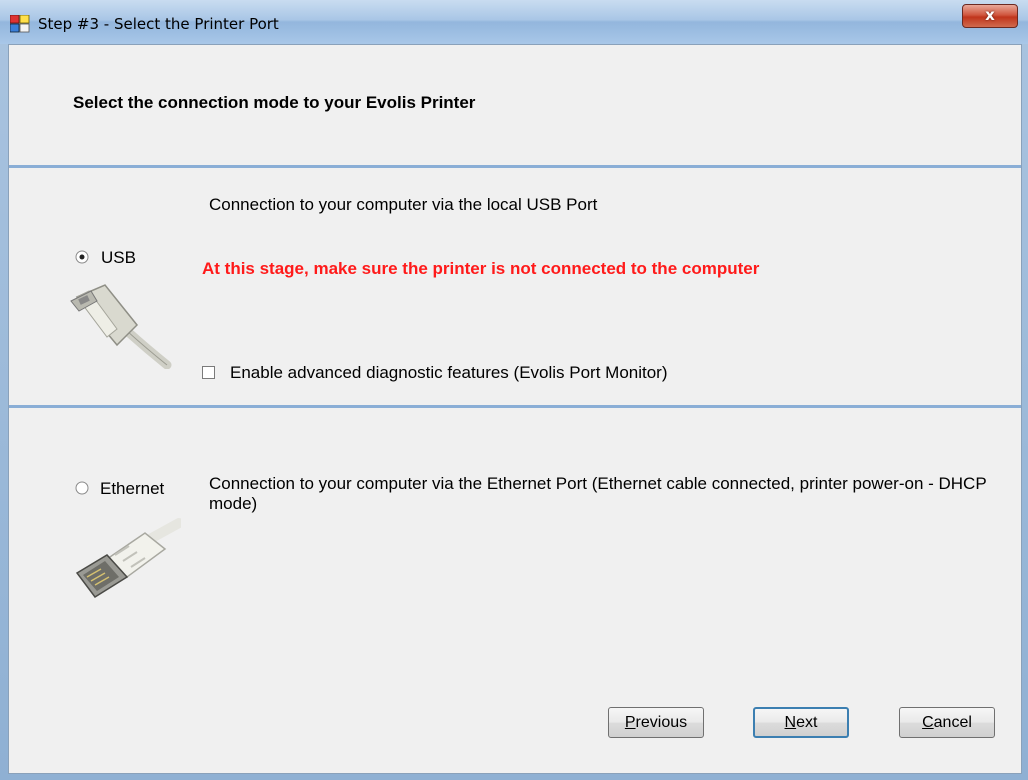  Describe the element at coordinates (515, 406) in the screenshot. I see `section-separator` at that location.